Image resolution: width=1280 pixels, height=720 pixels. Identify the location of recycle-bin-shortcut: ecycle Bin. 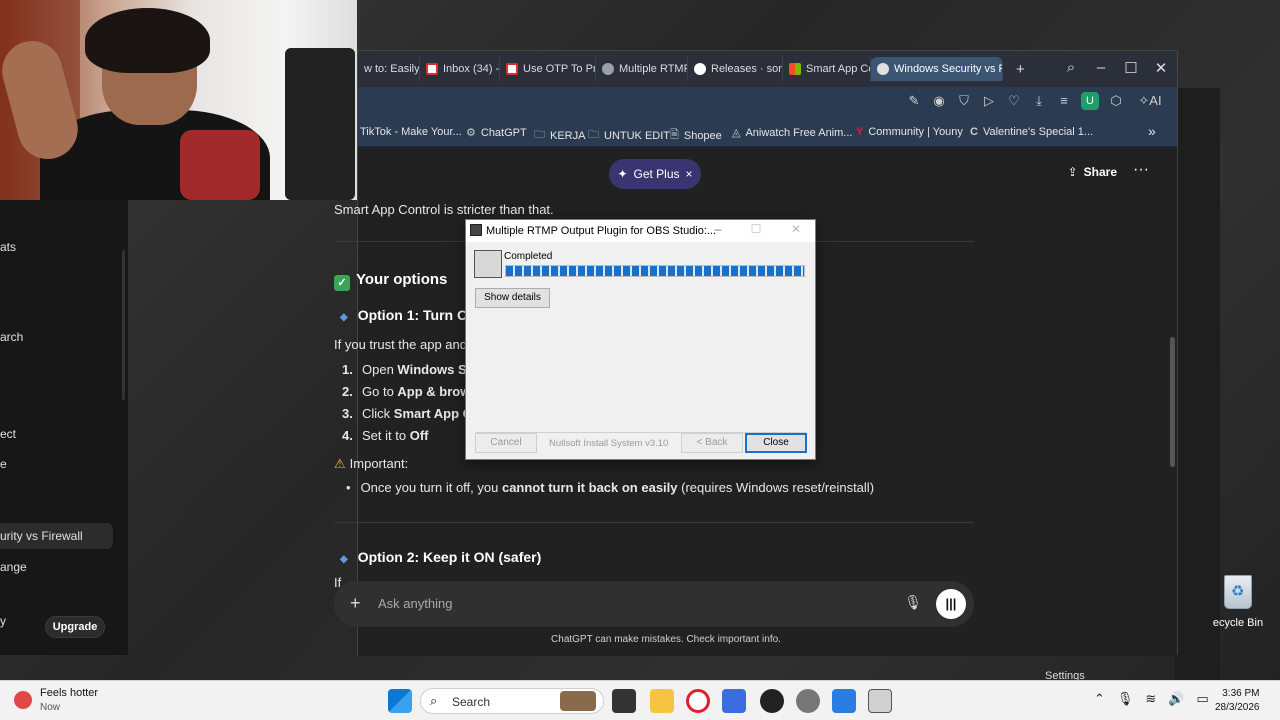
(1238, 602).